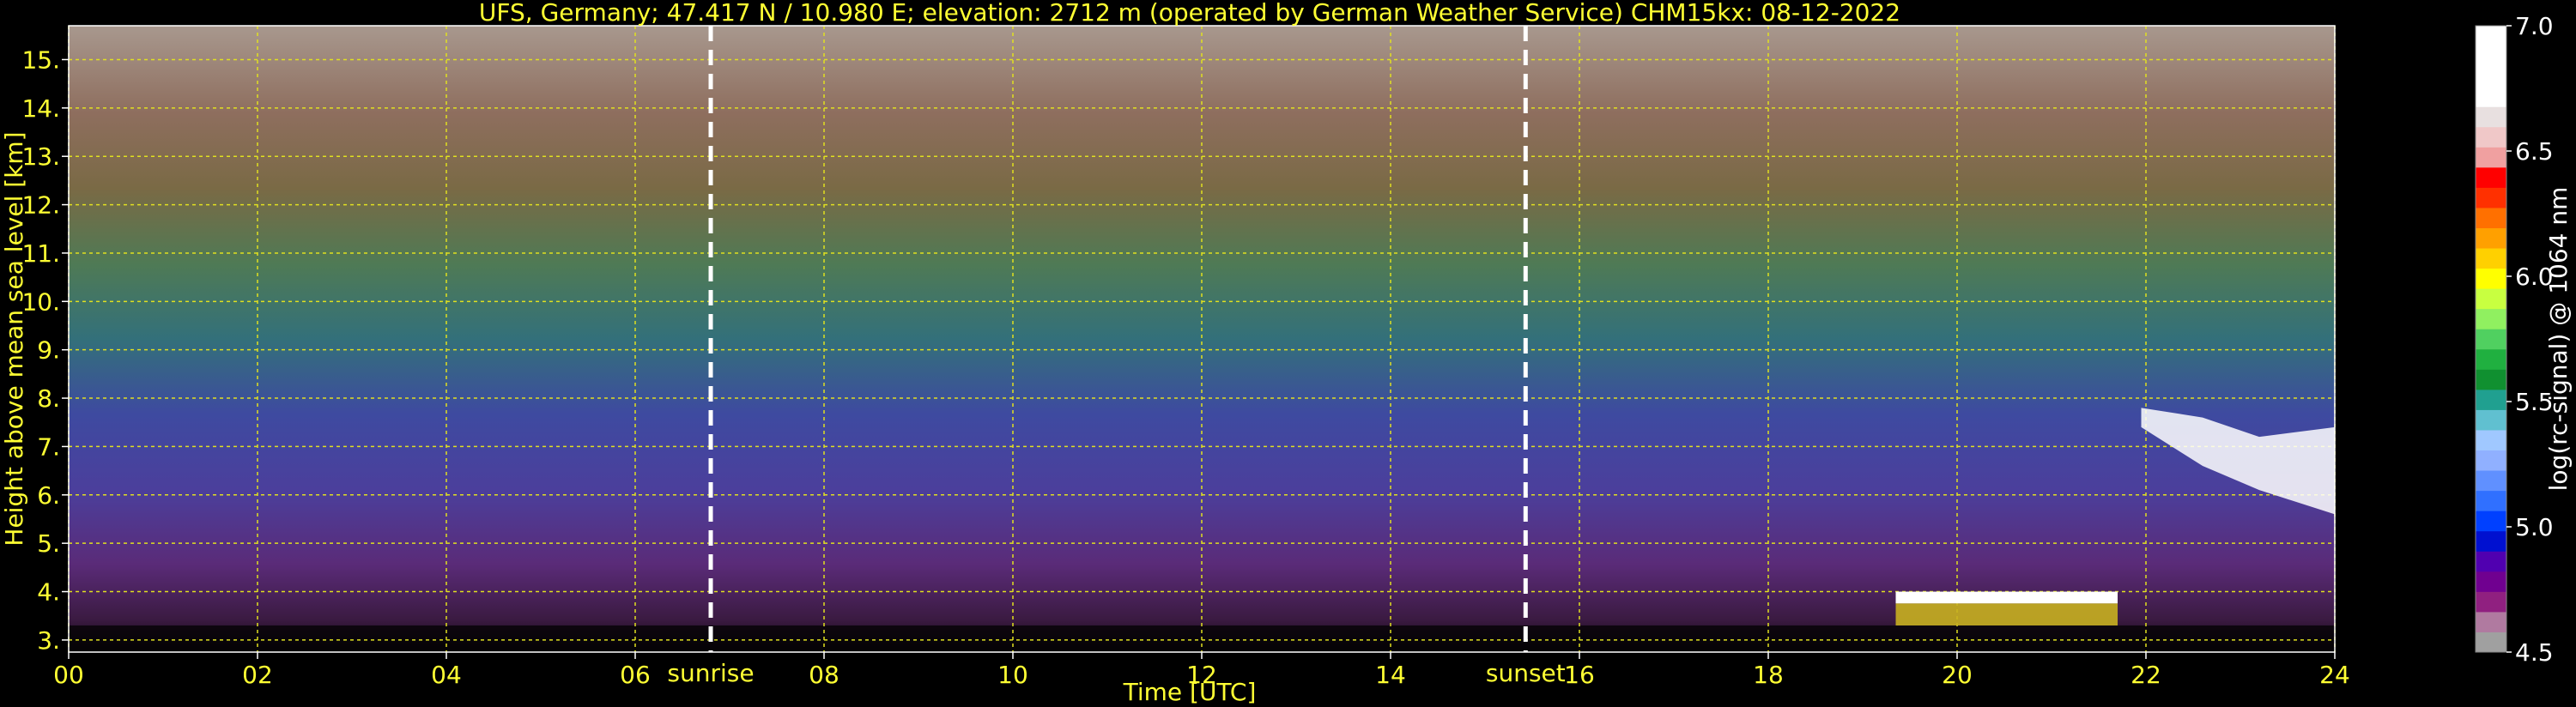 Image resolution: width=2576 pixels, height=707 pixels. Describe the element at coordinates (2334, 675) in the screenshot. I see `x-tick-label: 24` at that location.